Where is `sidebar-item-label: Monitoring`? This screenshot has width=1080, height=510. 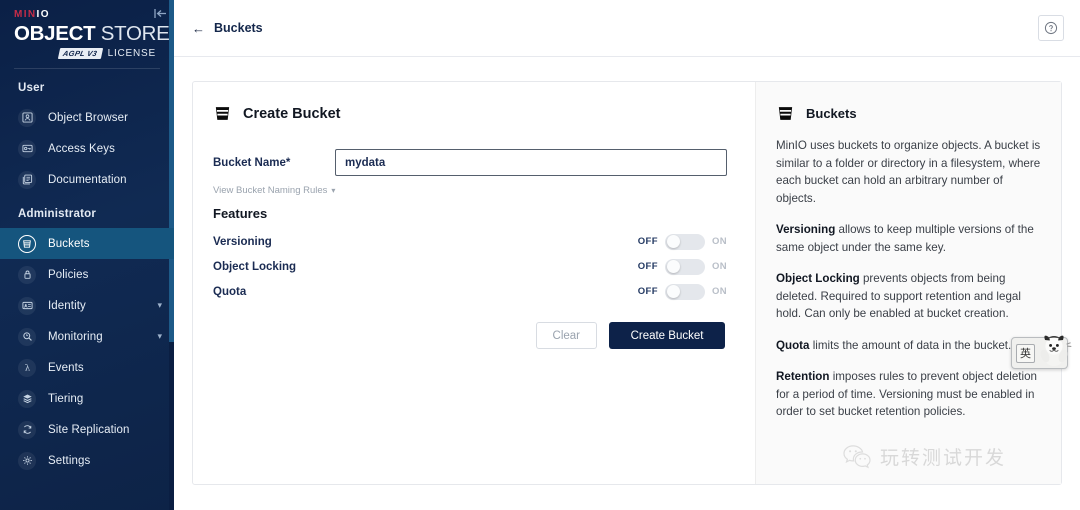 sidebar-item-label: Monitoring is located at coordinates (75, 336).